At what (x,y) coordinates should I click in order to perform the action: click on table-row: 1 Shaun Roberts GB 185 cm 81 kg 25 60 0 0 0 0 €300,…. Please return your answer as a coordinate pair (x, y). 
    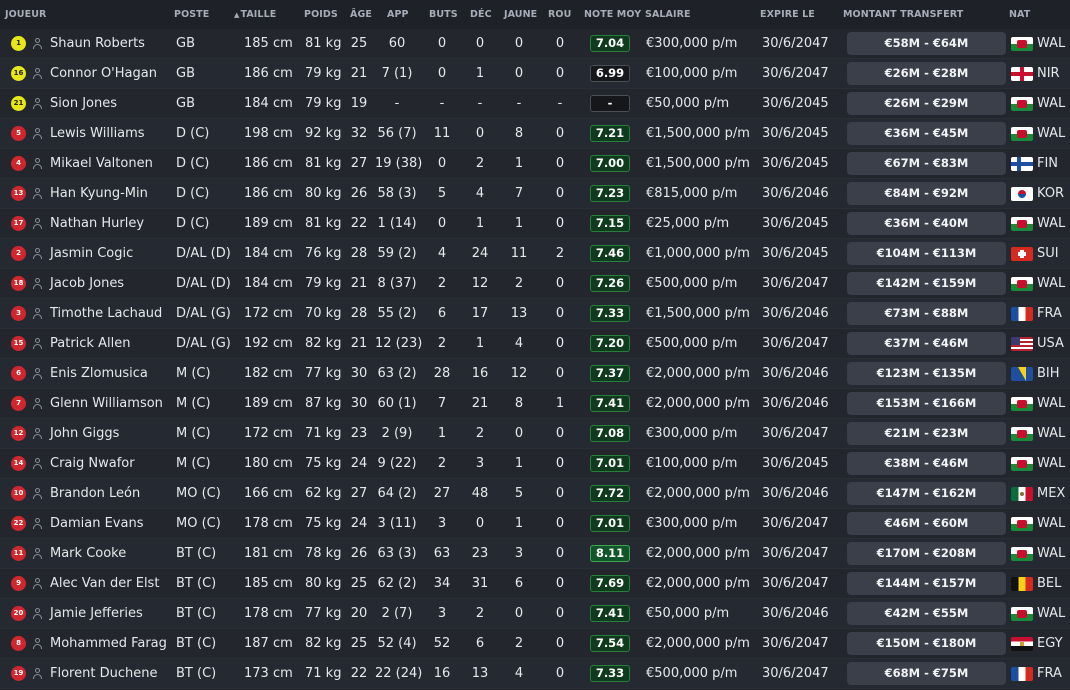
    Looking at the image, I should click on (535, 44).